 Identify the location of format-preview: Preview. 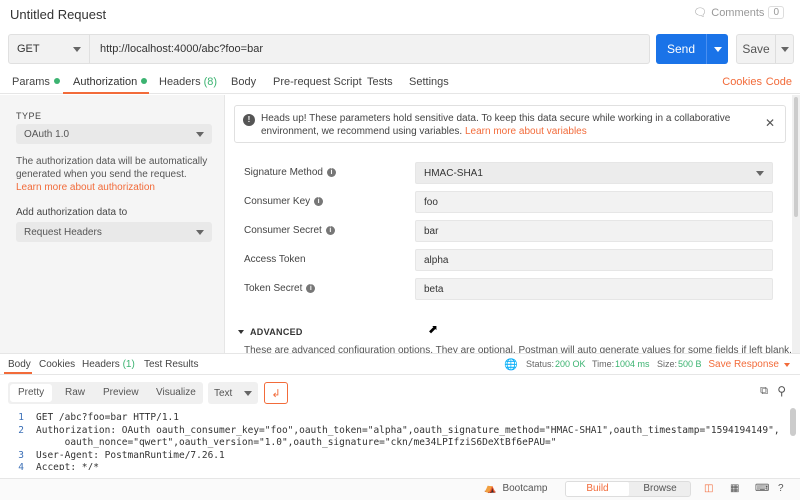
(121, 392).